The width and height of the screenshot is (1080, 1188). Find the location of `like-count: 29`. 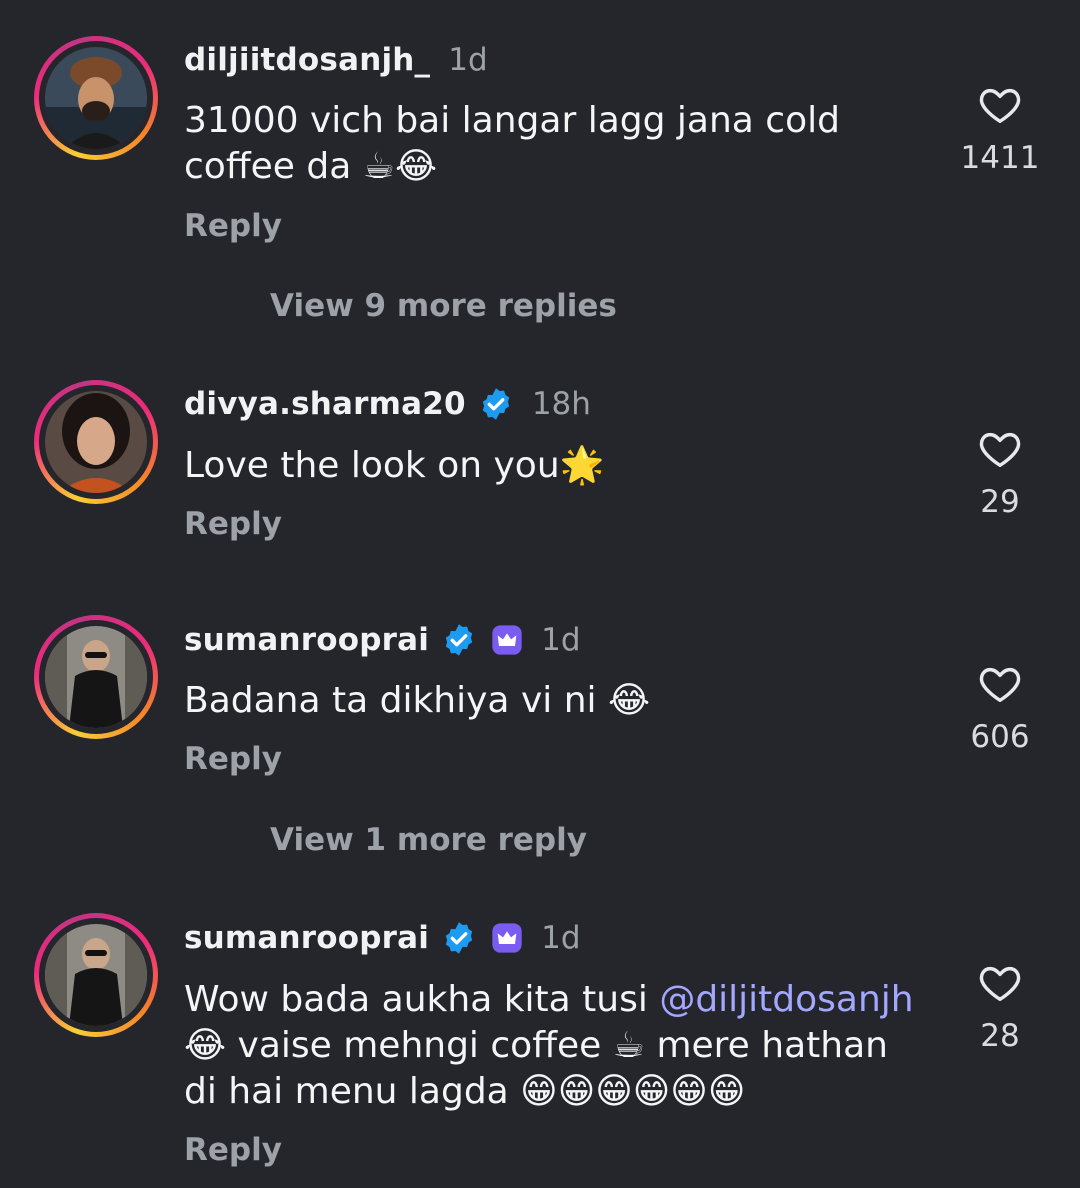

like-count: 29 is located at coordinates (1000, 502).